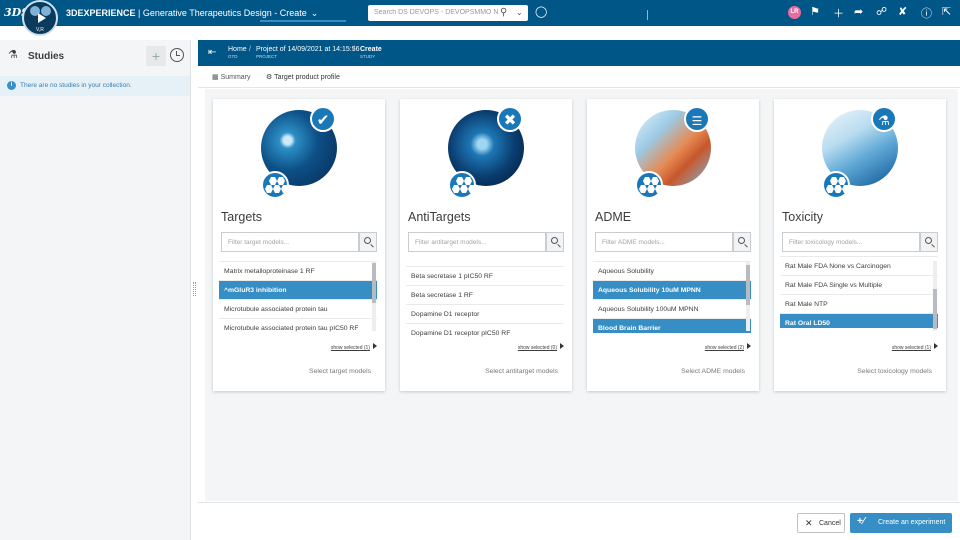 This screenshot has width=960, height=540. What do you see at coordinates (672, 326) in the screenshot?
I see `list-item-selected: Blood Brain Barrier` at bounding box center [672, 326].